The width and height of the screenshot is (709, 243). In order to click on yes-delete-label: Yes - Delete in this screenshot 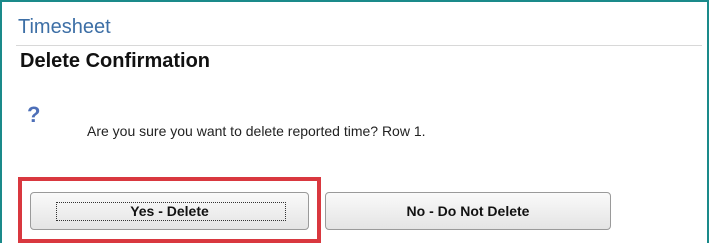, I will do `click(169, 211)`.